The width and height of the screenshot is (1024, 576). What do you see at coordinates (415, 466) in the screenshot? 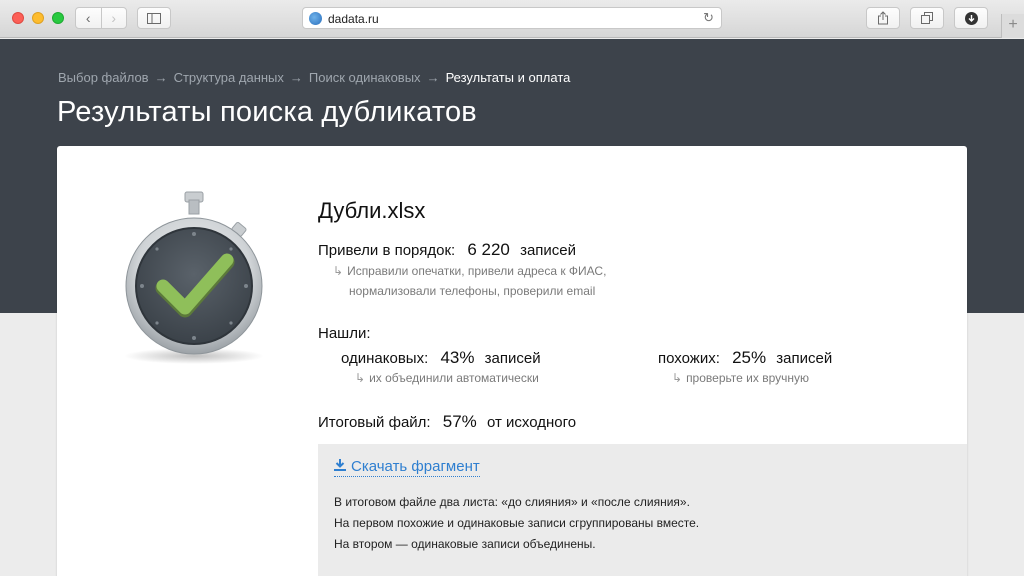
I see `download-sample-label: Скачать фрагмент` at bounding box center [415, 466].